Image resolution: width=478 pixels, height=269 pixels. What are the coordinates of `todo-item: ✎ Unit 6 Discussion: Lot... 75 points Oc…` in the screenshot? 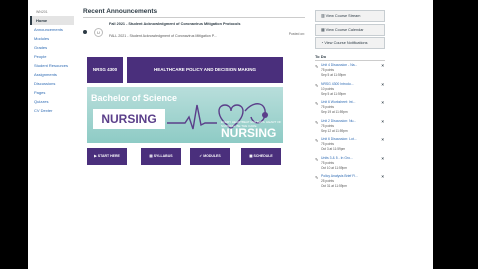 It's located at (350, 146).